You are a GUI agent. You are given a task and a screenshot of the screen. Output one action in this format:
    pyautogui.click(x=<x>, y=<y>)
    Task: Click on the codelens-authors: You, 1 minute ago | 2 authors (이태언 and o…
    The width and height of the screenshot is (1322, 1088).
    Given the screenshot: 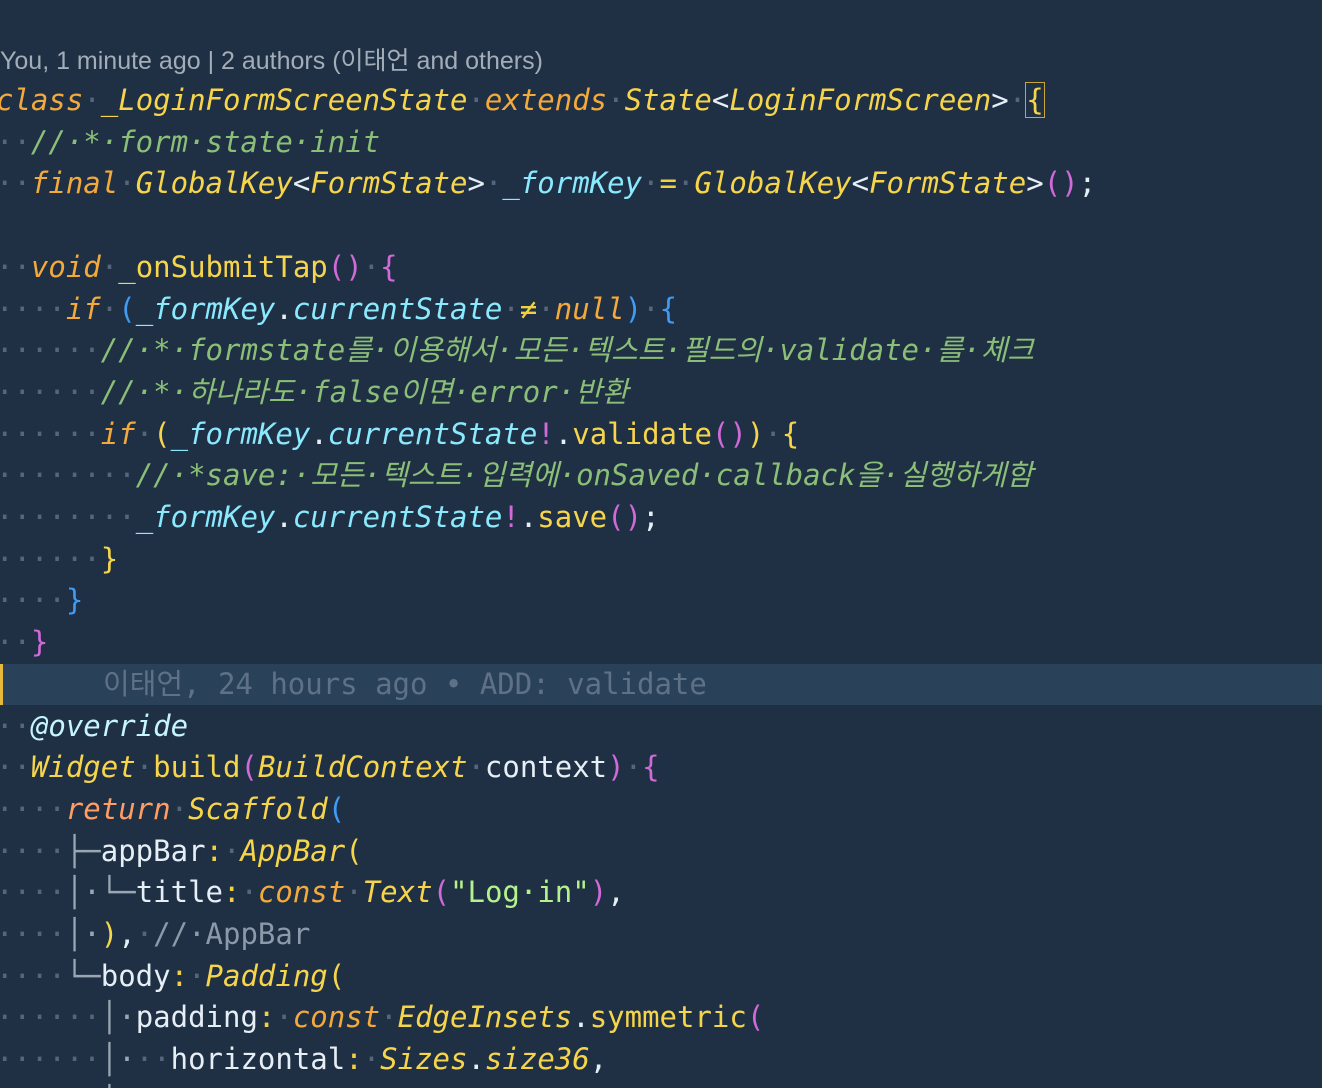 What is the action you would take?
    pyautogui.click(x=271, y=61)
    